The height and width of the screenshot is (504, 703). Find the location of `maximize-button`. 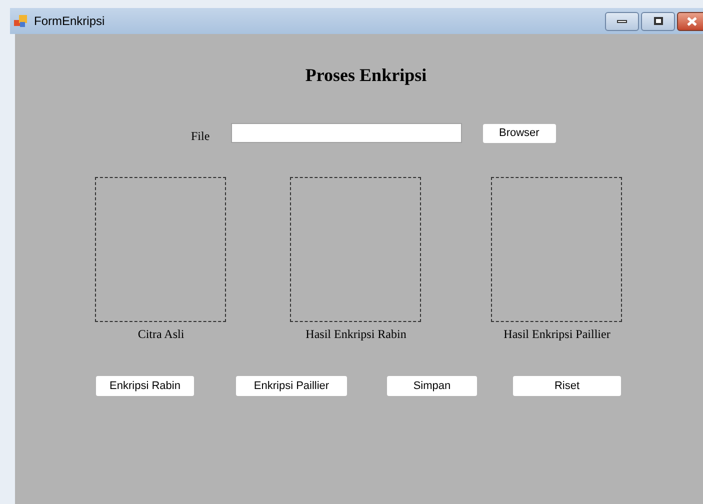

maximize-button is located at coordinates (658, 21).